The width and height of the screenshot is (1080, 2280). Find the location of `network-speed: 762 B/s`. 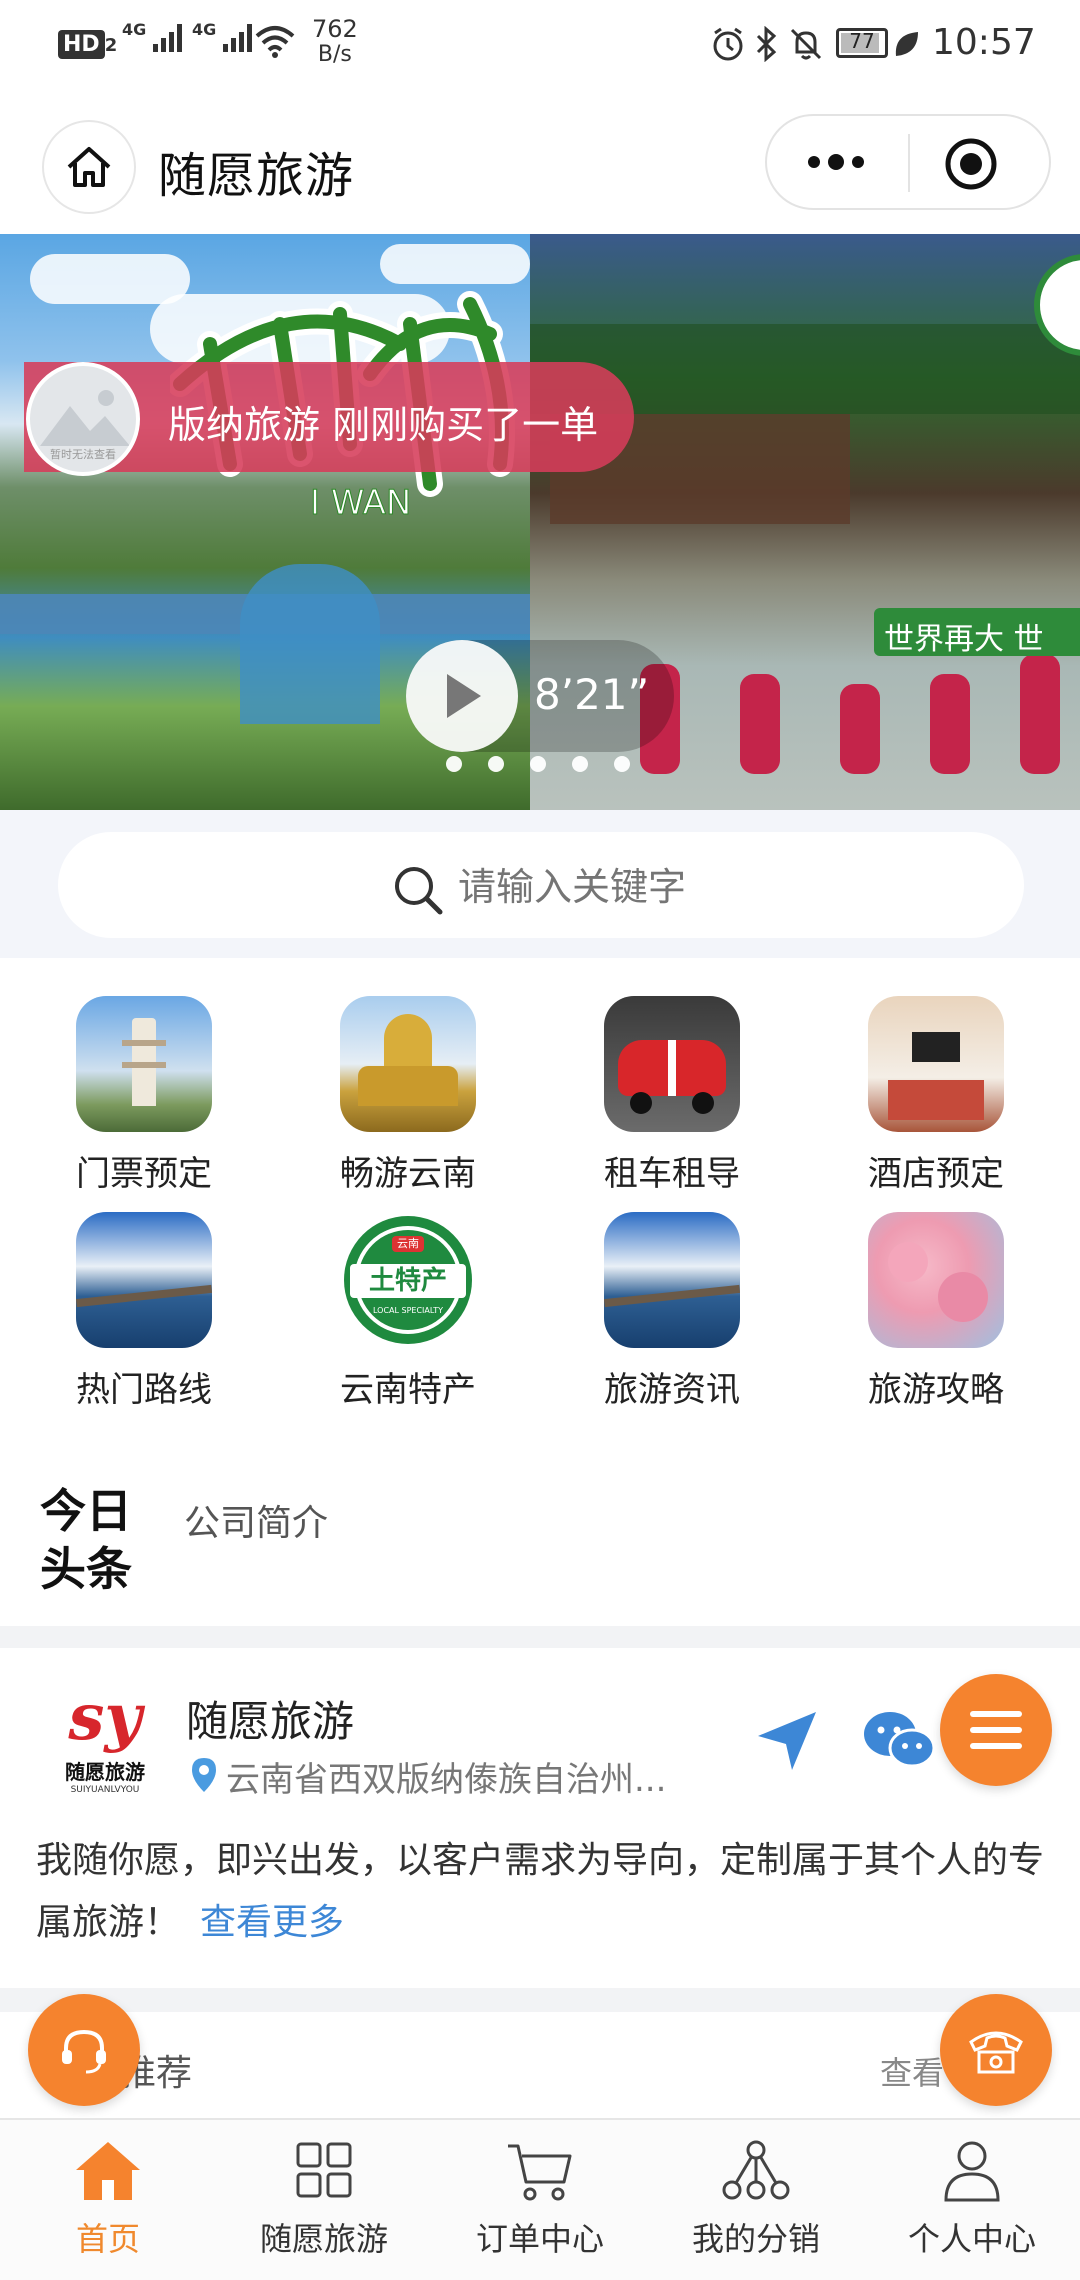

network-speed: 762 B/s is located at coordinates (335, 41).